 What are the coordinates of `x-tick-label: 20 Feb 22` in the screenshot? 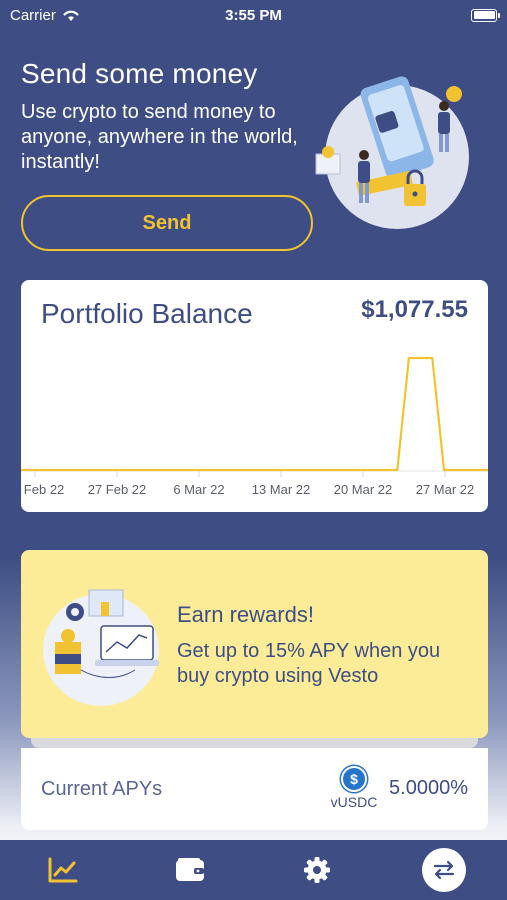 It's located at (42, 489).